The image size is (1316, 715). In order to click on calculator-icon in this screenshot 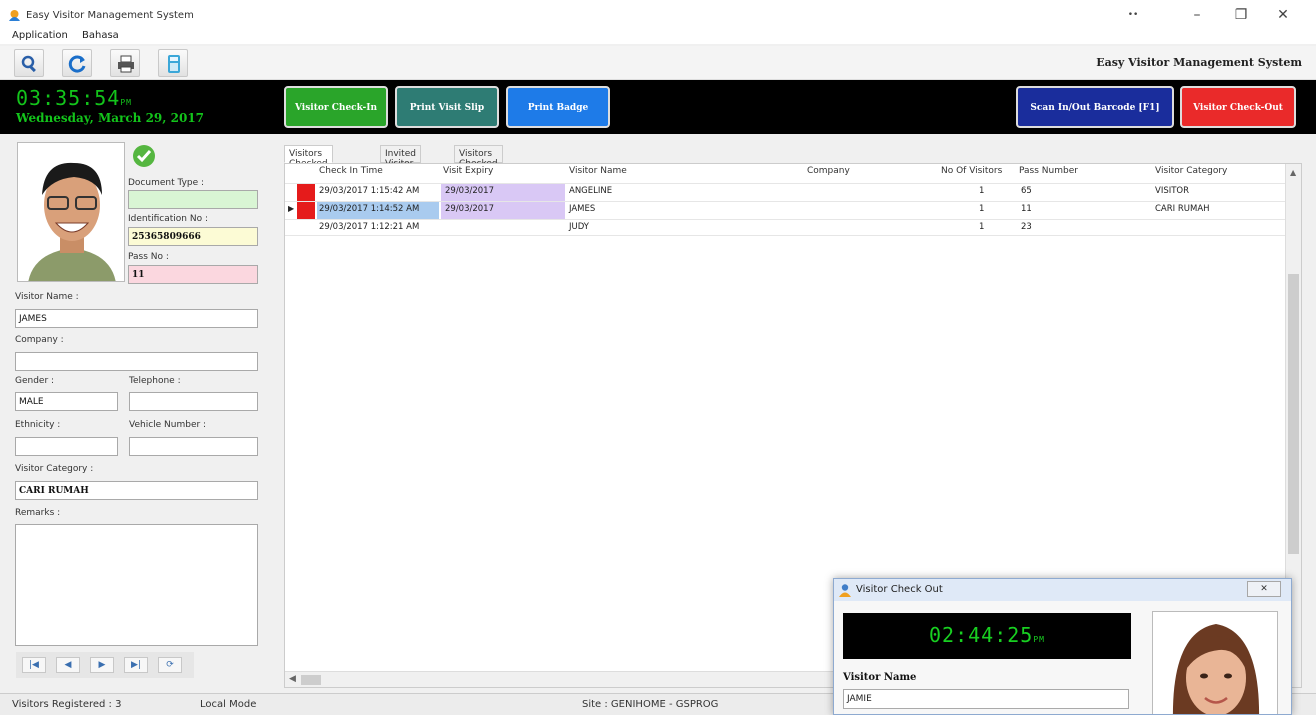, I will do `click(174, 64)`.